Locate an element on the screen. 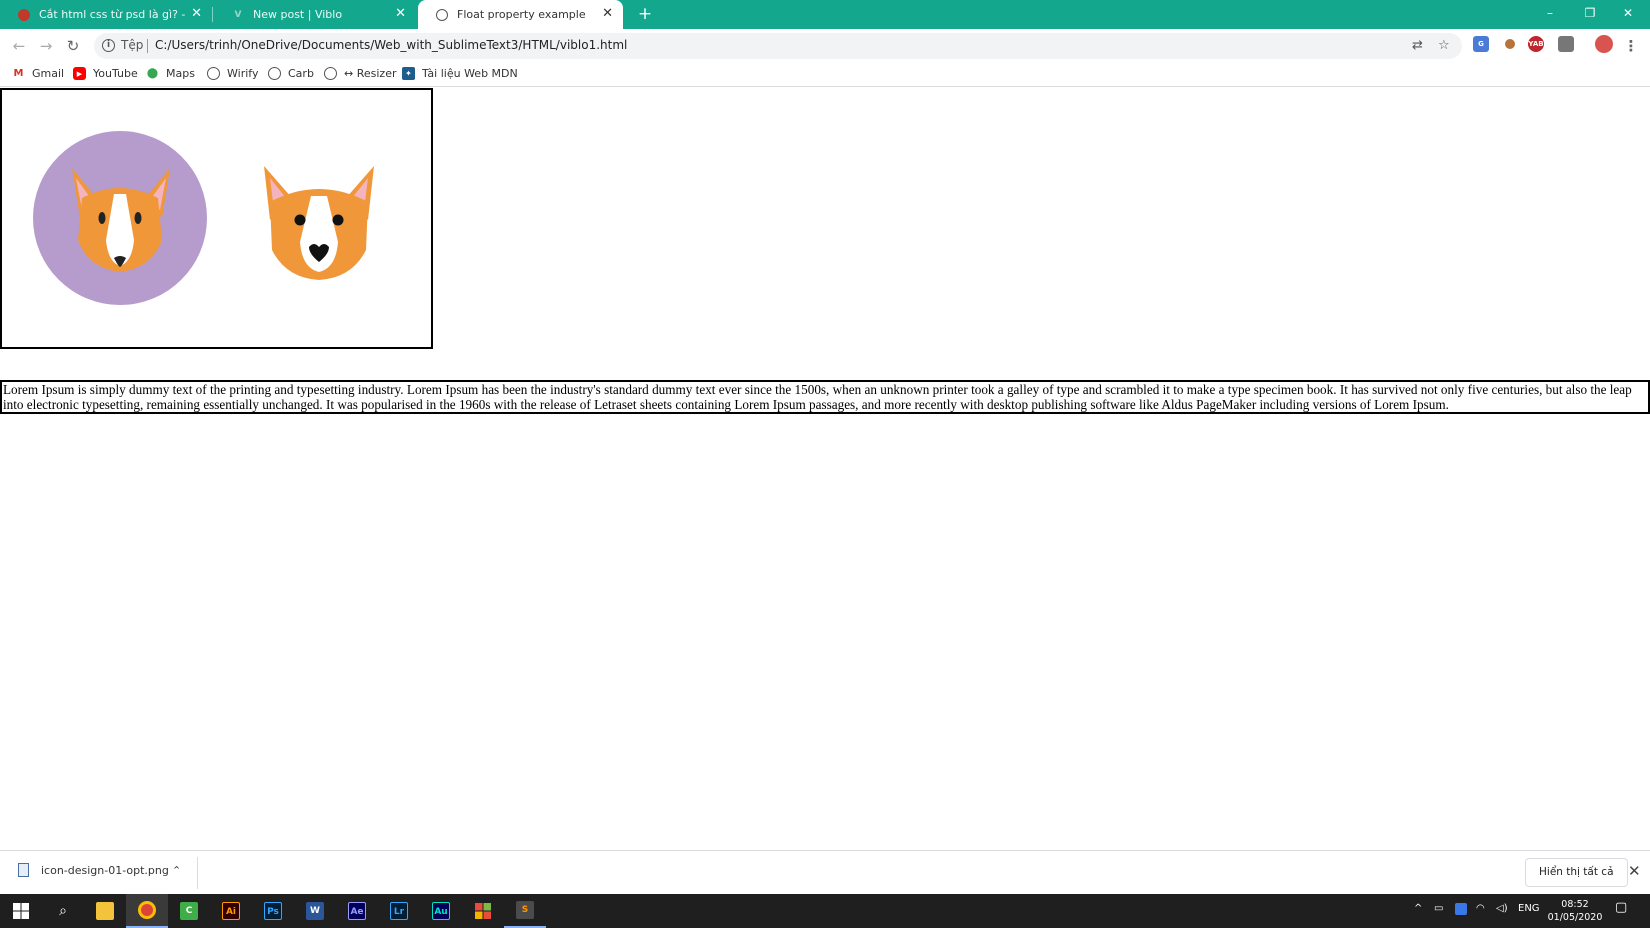 The image size is (1650, 928). language-indicator: ENG is located at coordinates (1529, 908).